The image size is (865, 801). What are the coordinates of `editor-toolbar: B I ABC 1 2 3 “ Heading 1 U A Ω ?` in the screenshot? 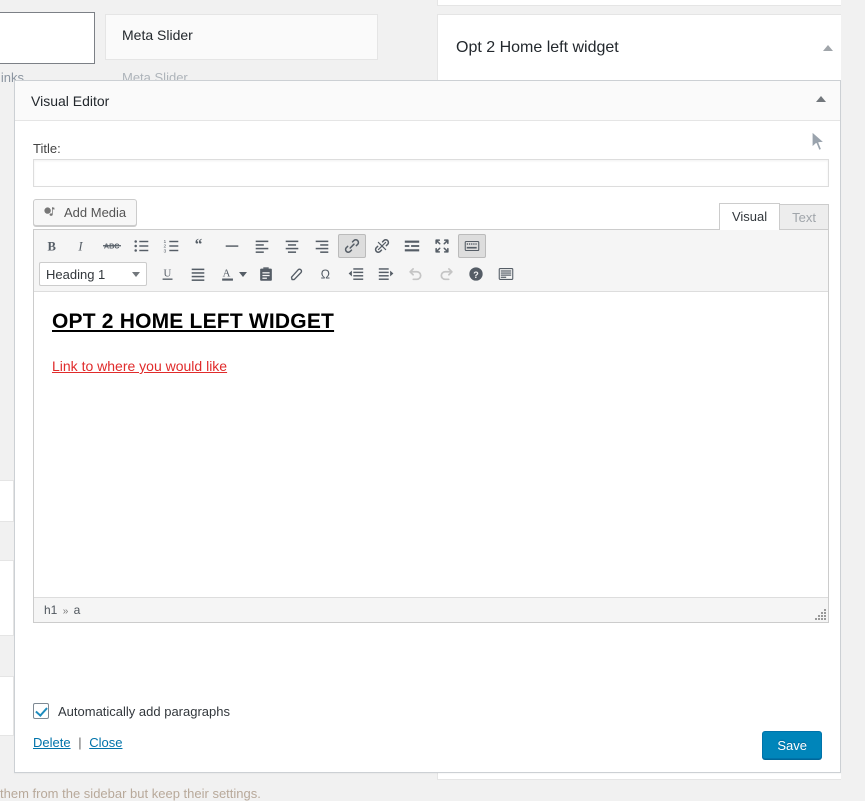 It's located at (431, 261).